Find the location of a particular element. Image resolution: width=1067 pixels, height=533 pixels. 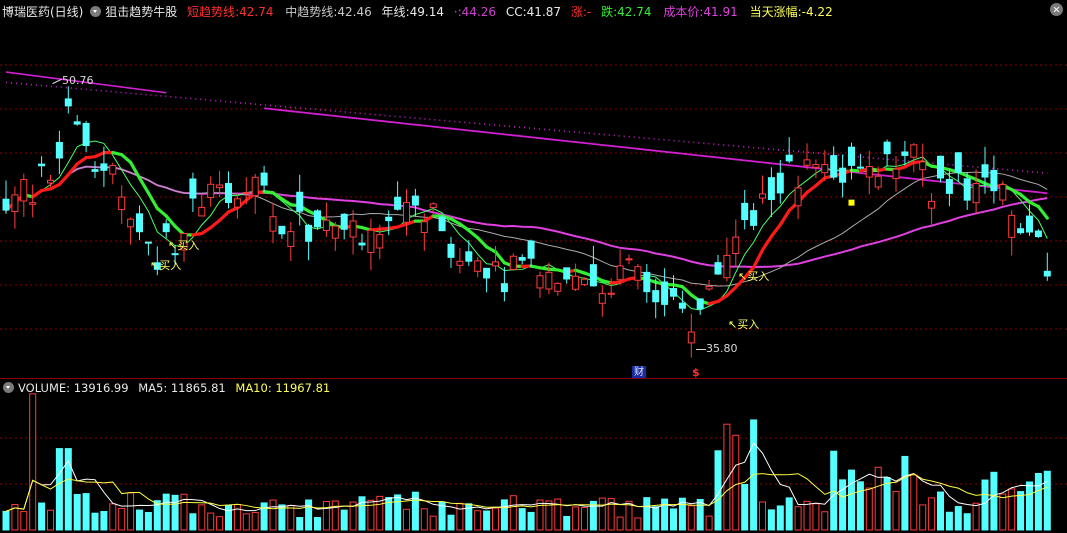

mid-trend-value: 42.46 is located at coordinates (354, 12).